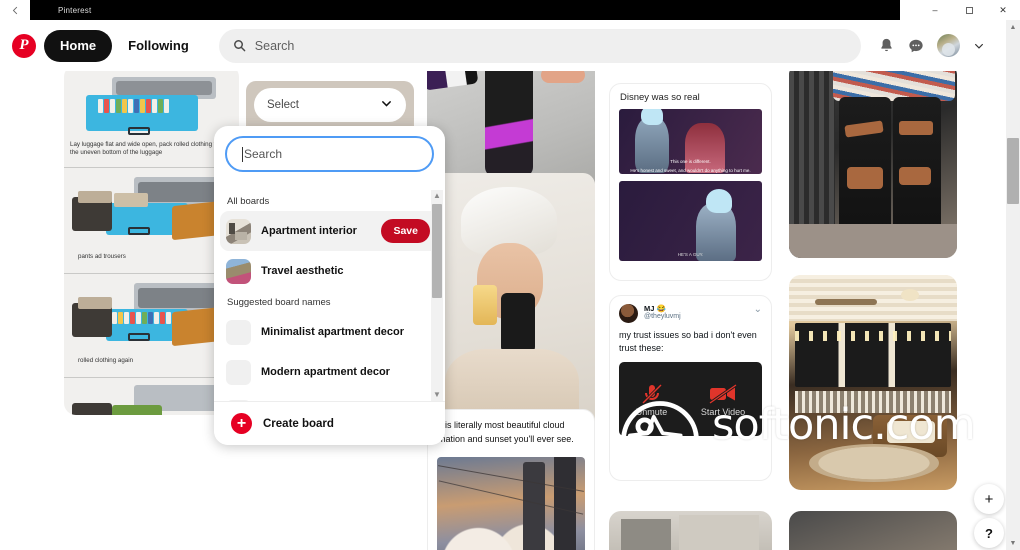 This screenshot has height=550, width=1020. I want to click on nav-home: Home, so click(78, 45).